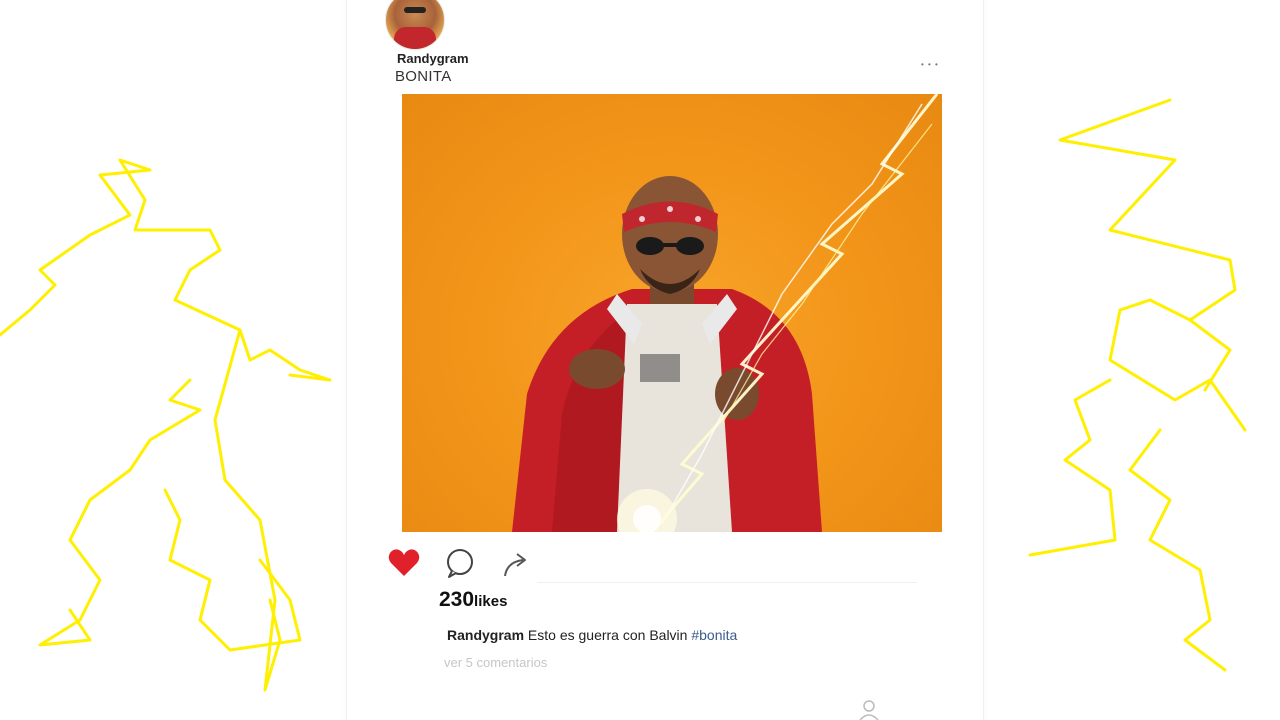 This screenshot has width=1280, height=720. I want to click on avatar, so click(415, 25).